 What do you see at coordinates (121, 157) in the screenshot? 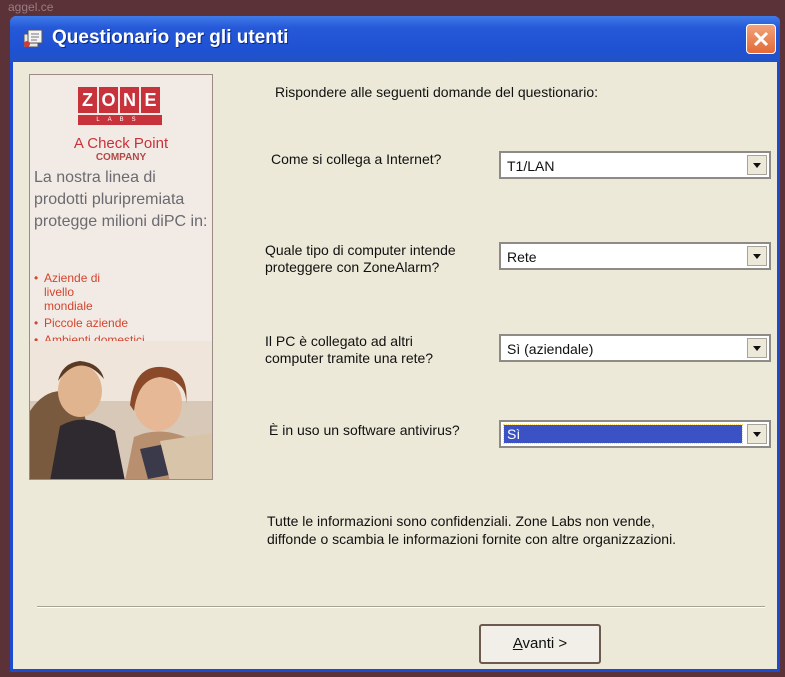
I see `company-text: COMPANY` at bounding box center [121, 157].